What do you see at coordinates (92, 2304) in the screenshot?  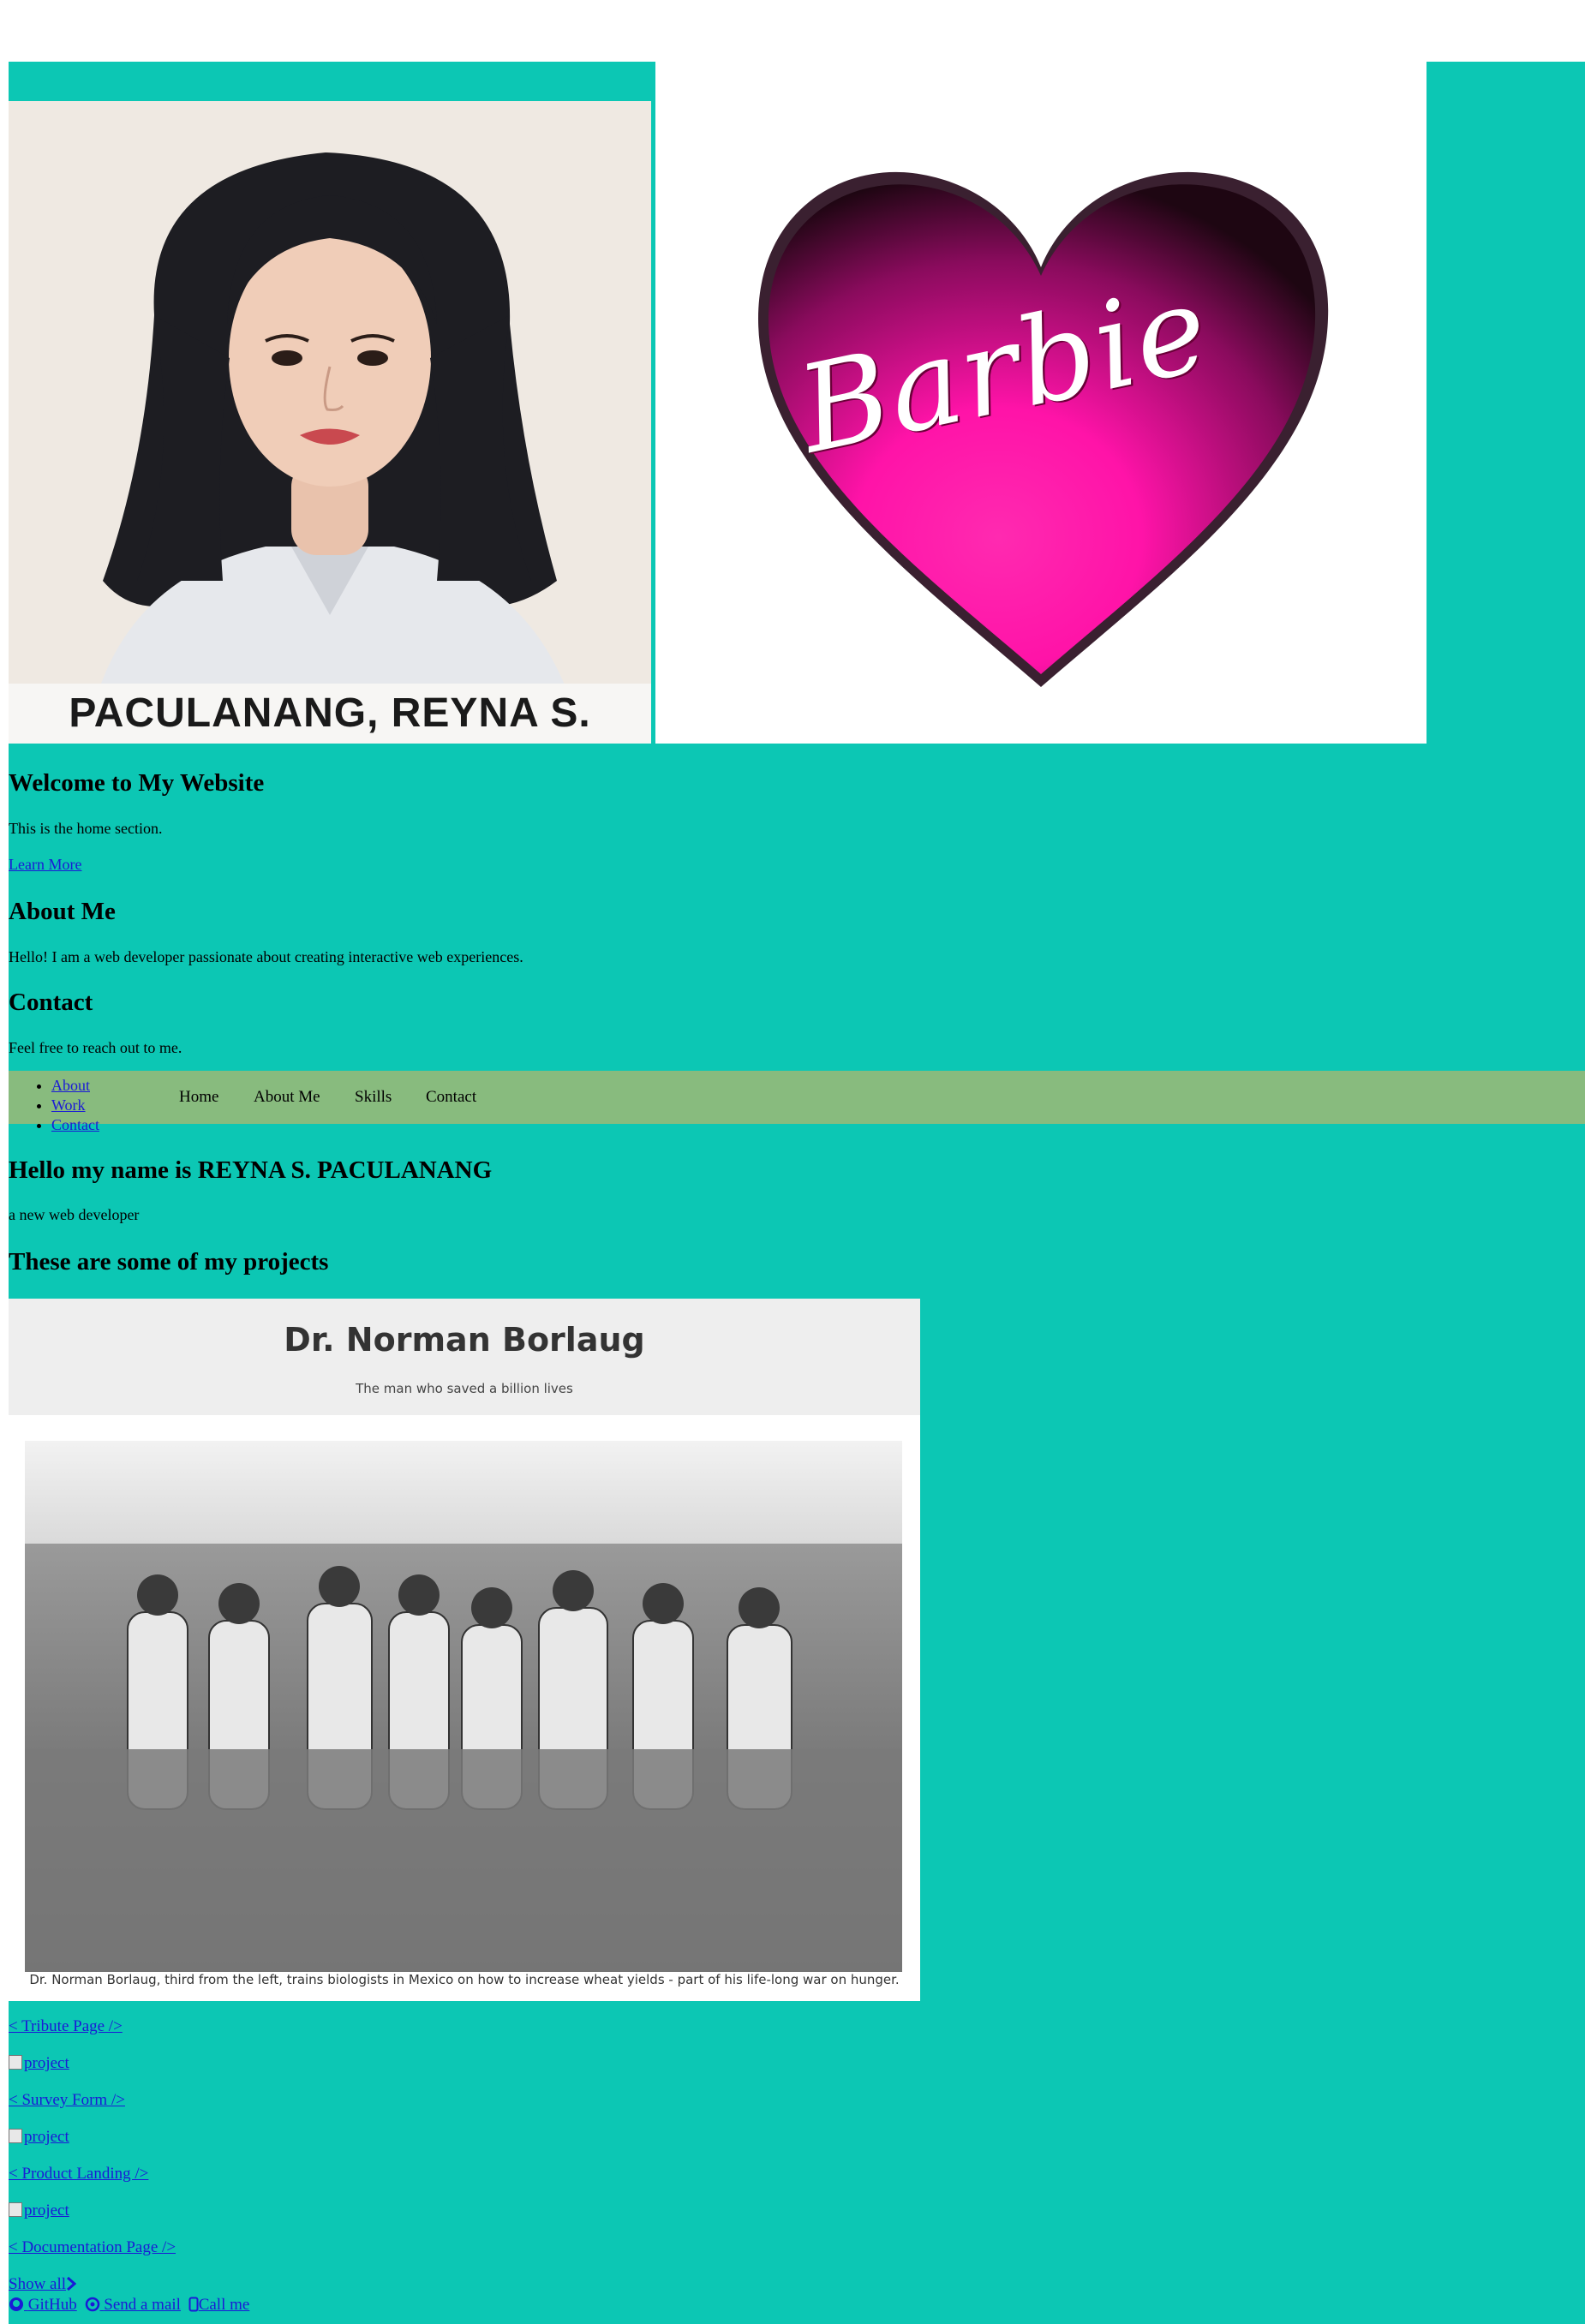 I see `at-icon` at bounding box center [92, 2304].